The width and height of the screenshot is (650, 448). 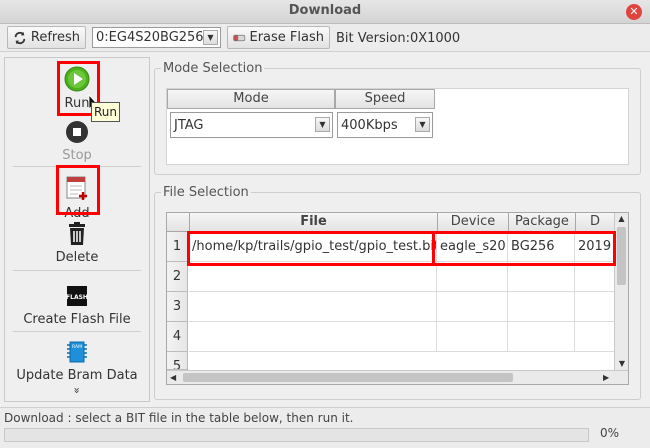 I want to click on mode-select-value: JTAG, so click(x=189, y=125).